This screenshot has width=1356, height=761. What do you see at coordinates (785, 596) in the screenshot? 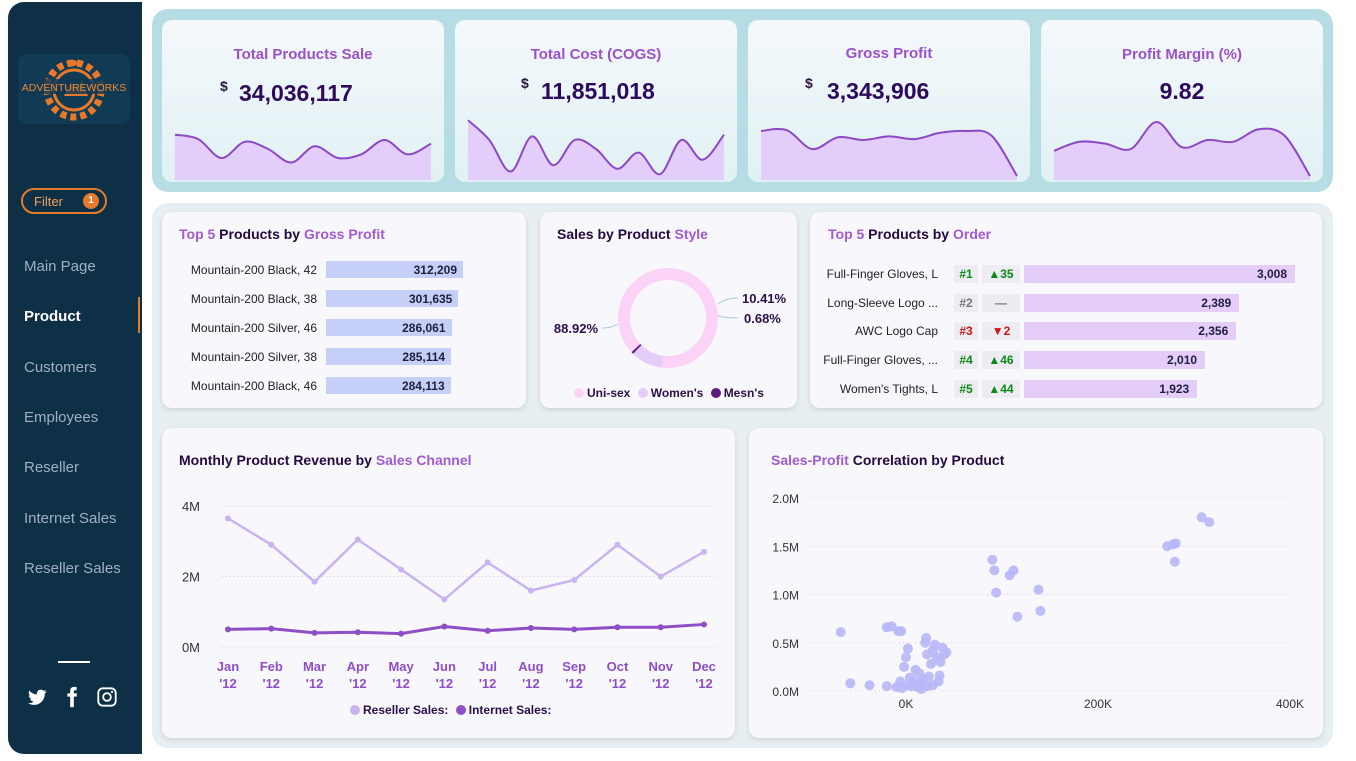
I see `y-tick-label: 1.0M` at bounding box center [785, 596].